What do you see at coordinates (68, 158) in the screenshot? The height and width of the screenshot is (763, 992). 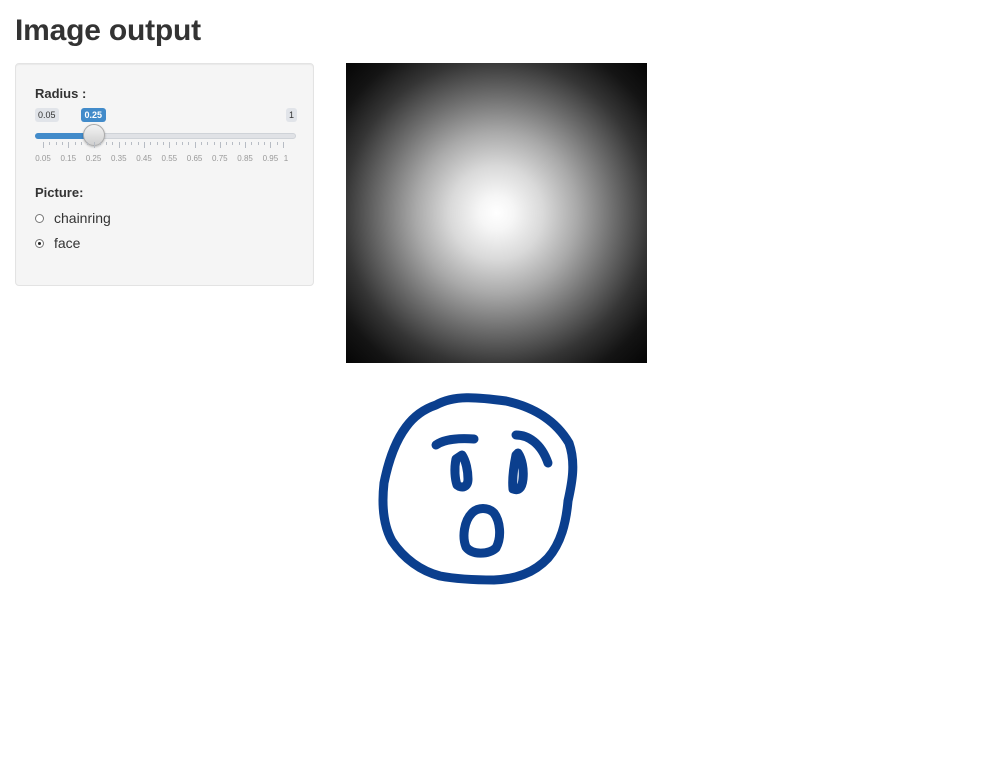 I see `slider-tick-label: 0.15` at bounding box center [68, 158].